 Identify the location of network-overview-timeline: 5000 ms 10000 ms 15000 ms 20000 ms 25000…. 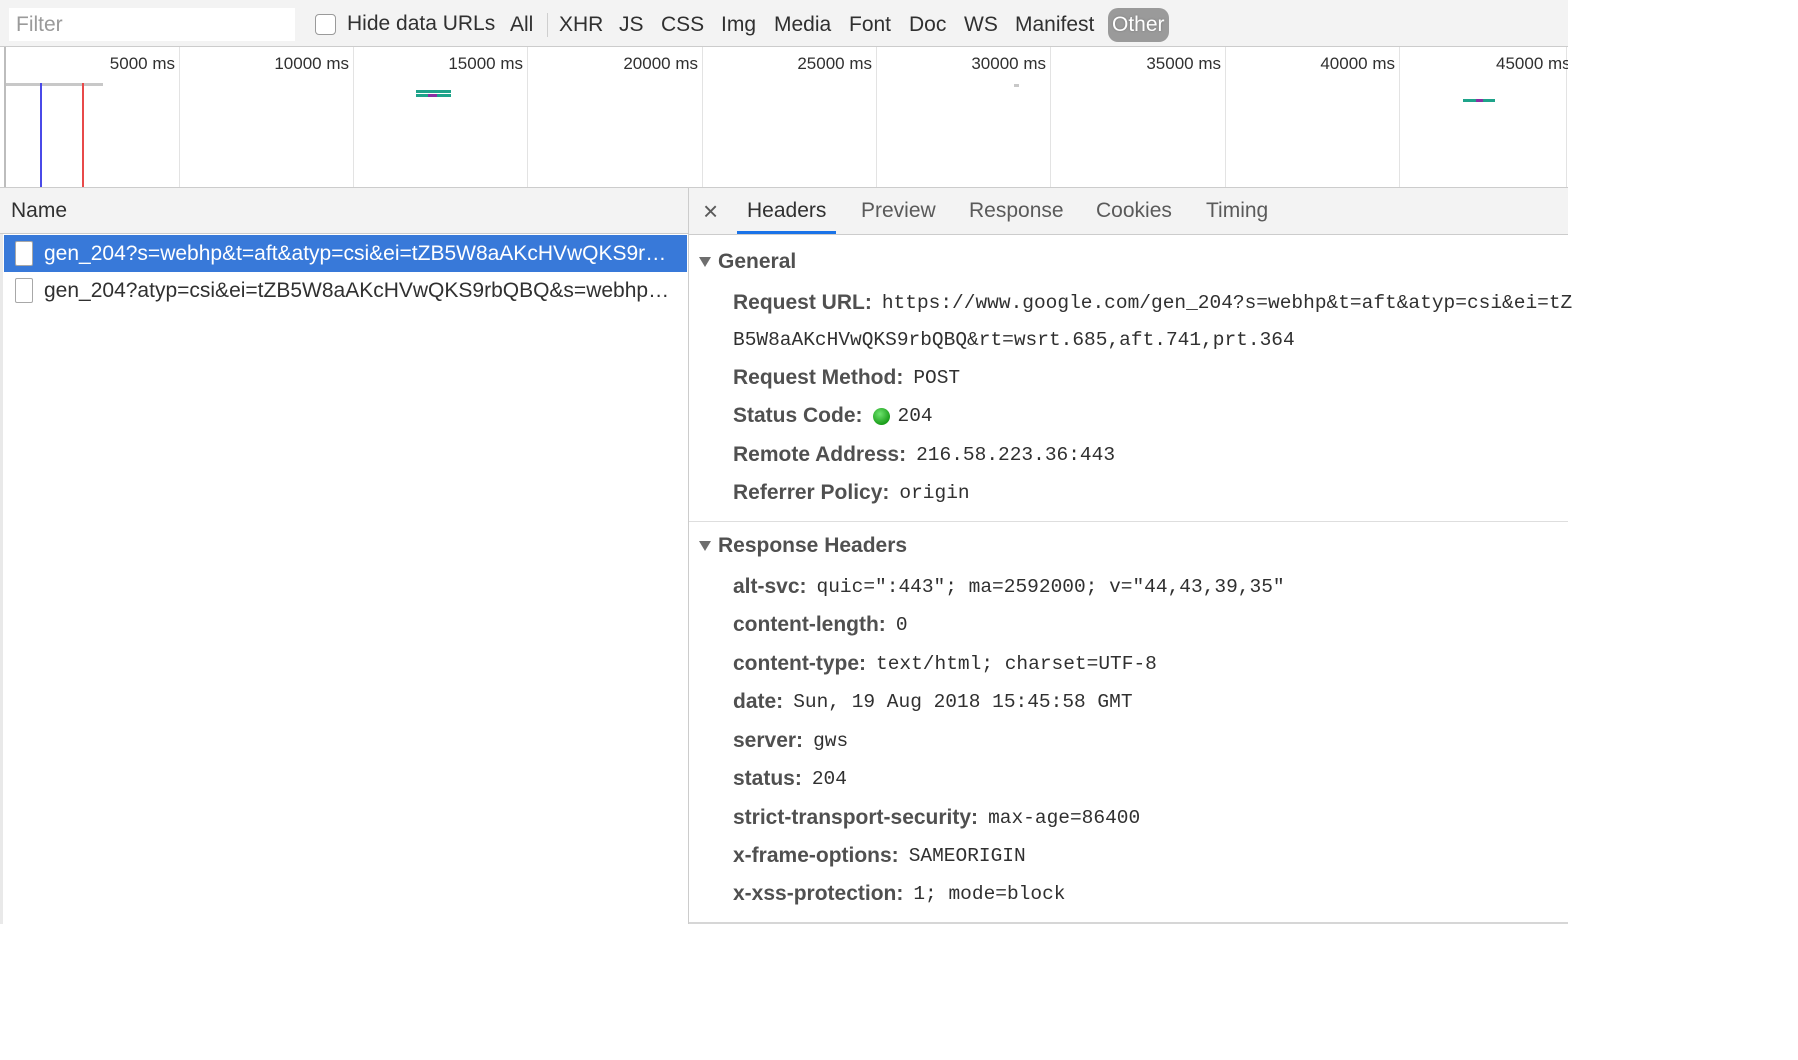
(784, 117).